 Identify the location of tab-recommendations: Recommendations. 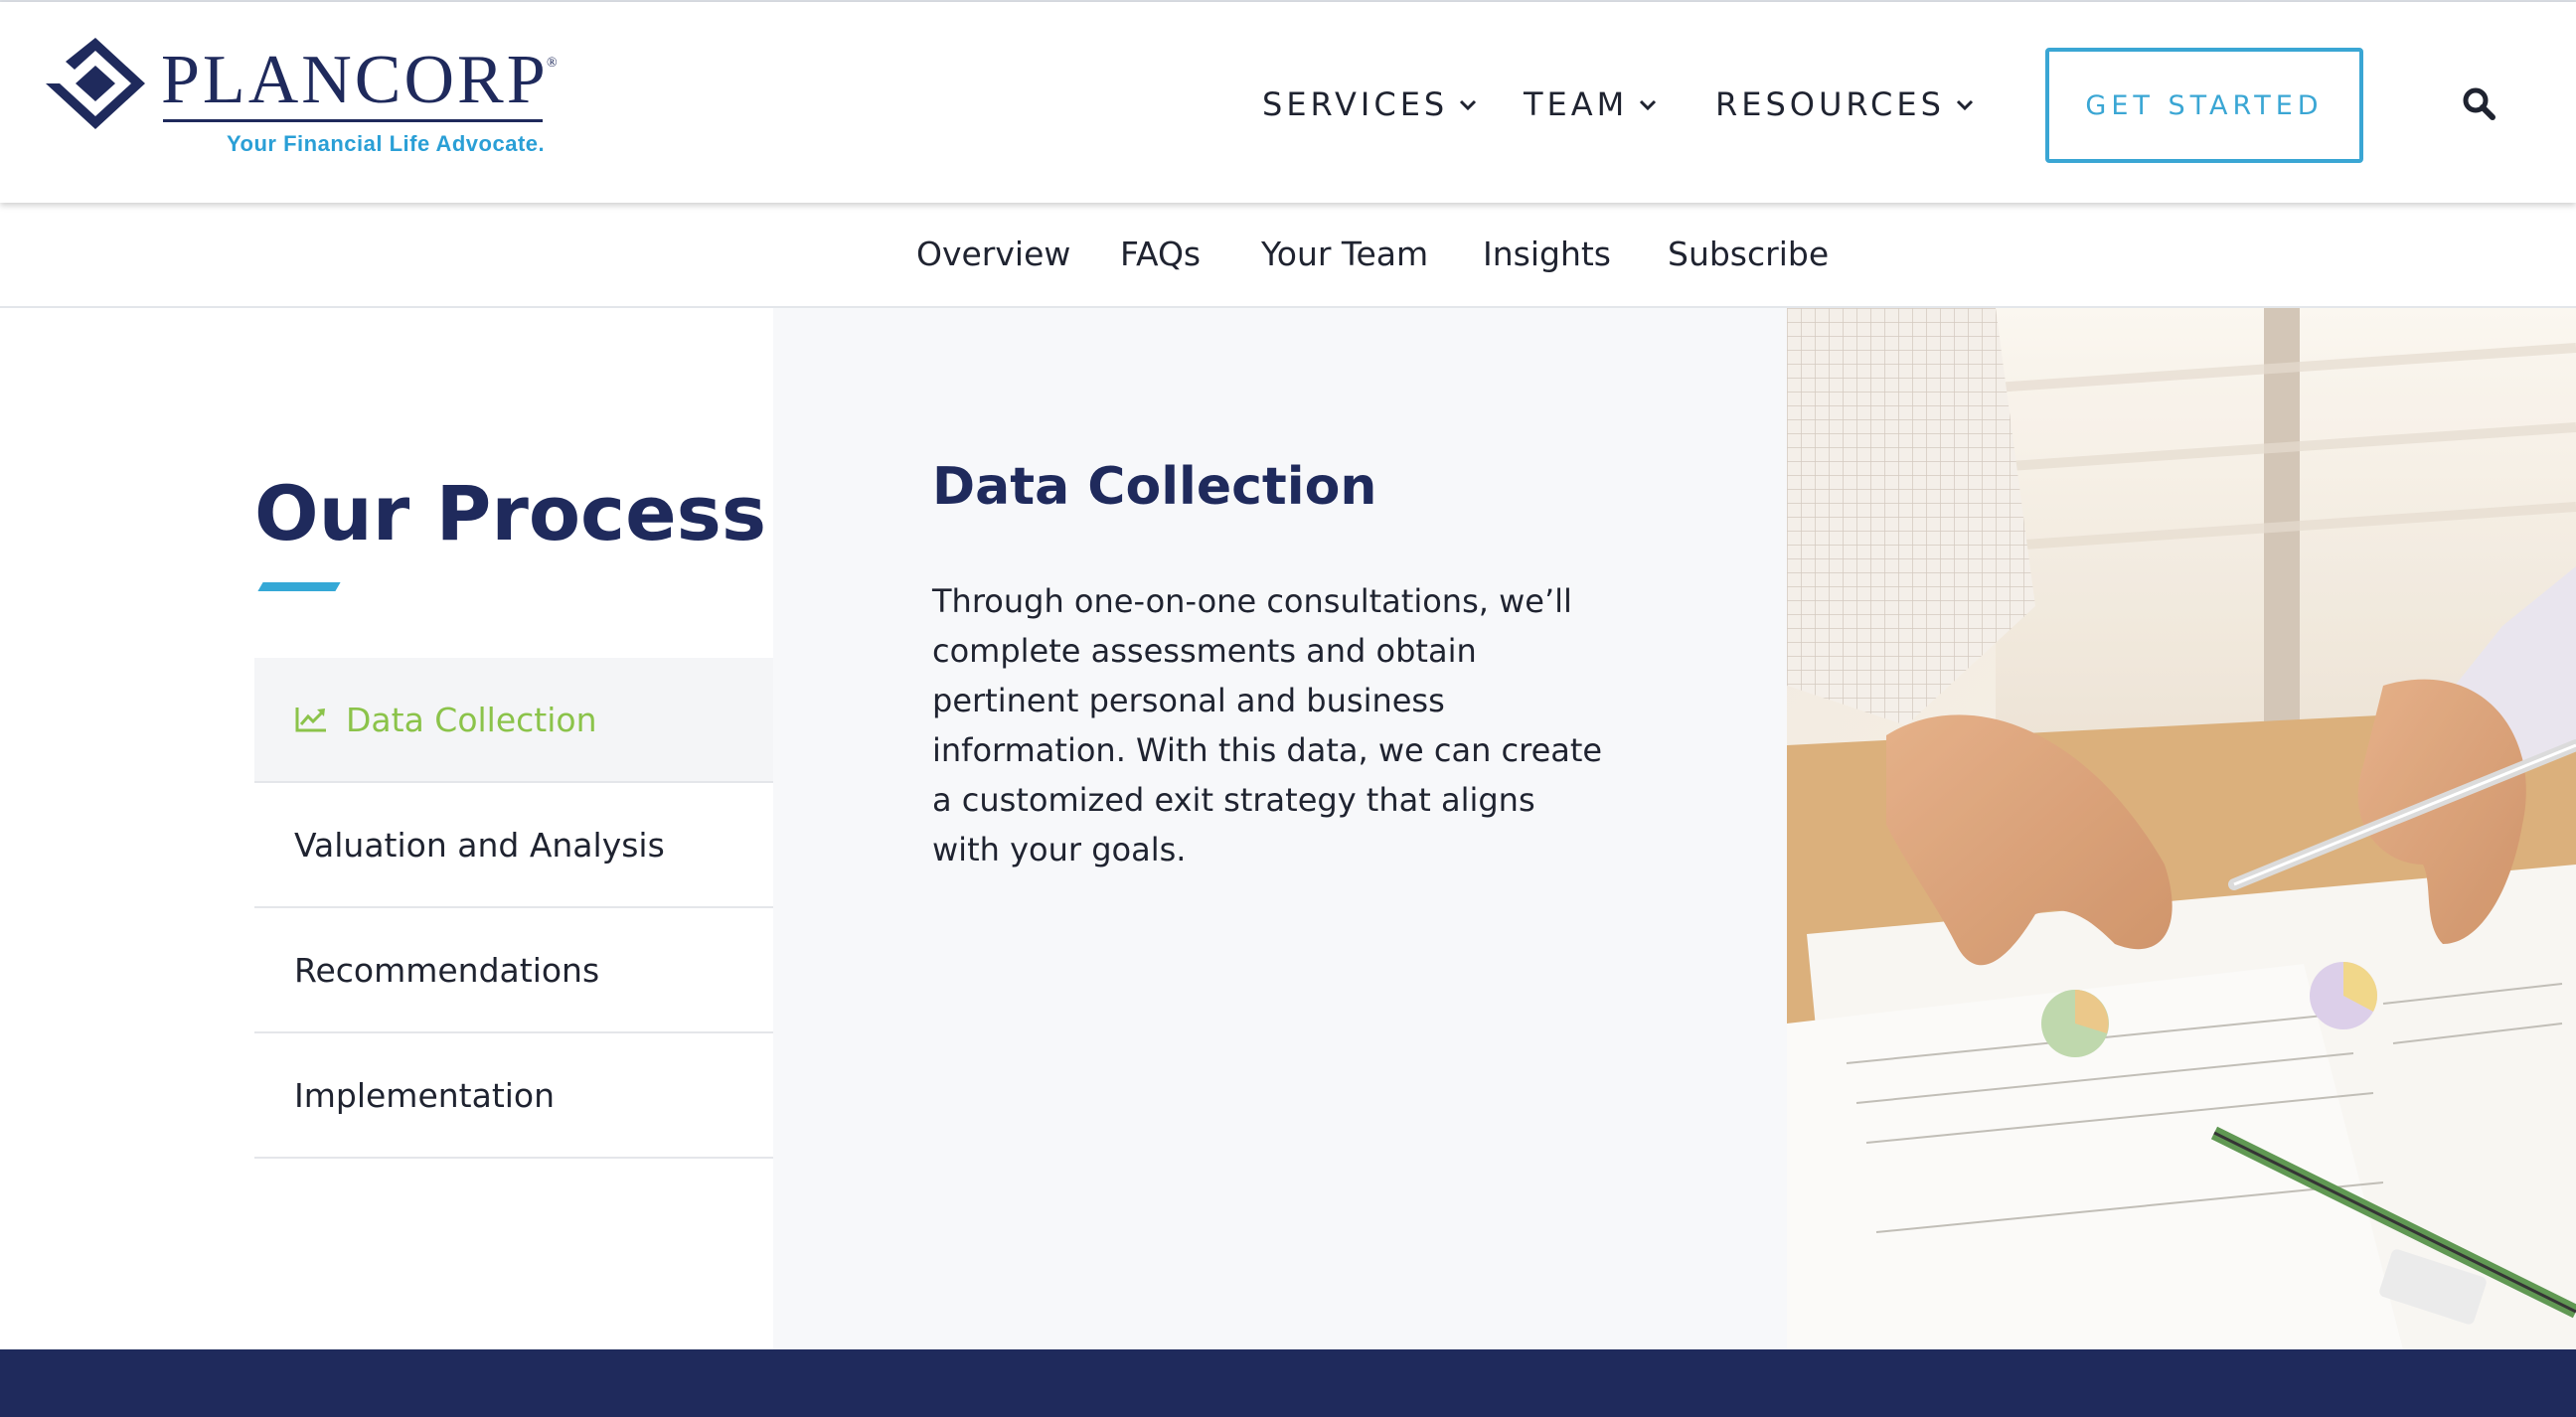
(513, 970).